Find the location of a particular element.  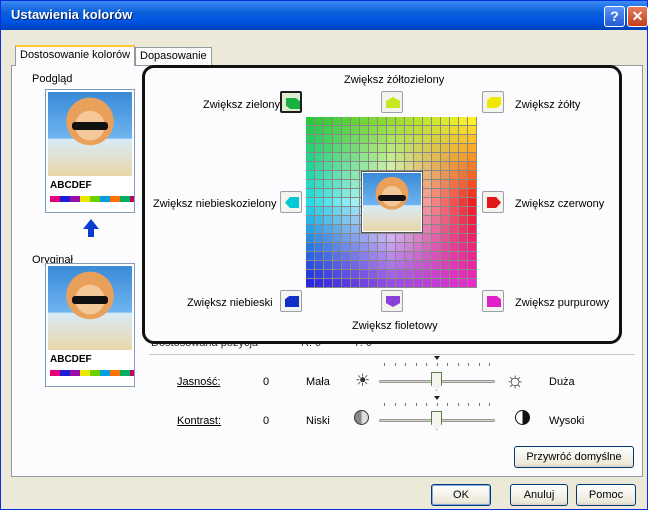

increase-cyan-button is located at coordinates (291, 202).